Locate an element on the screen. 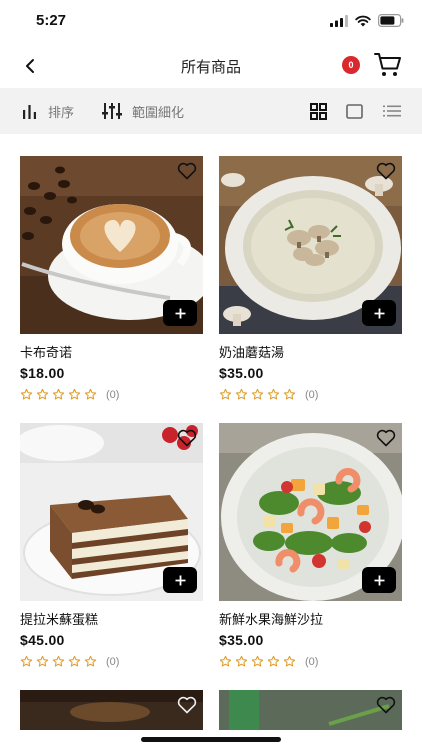 The image size is (422, 750). shopping-cart-icon is located at coordinates (387, 64).